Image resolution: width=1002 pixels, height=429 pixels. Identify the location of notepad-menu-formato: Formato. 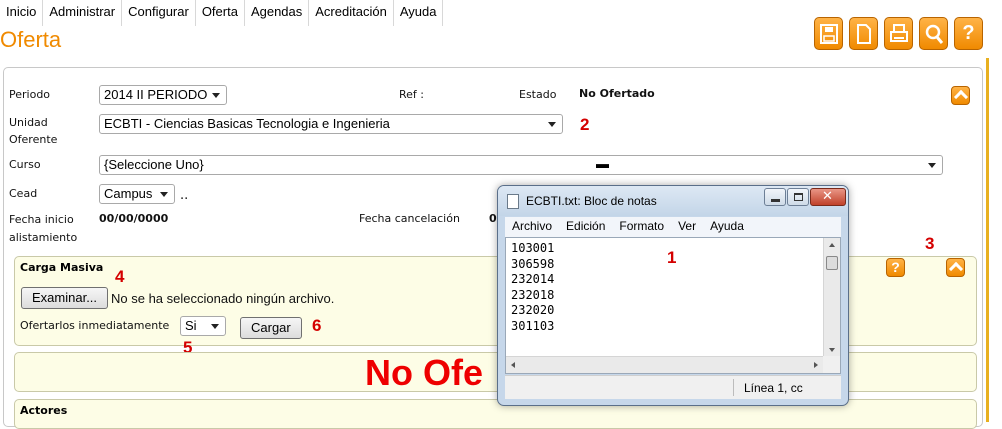
(641, 227).